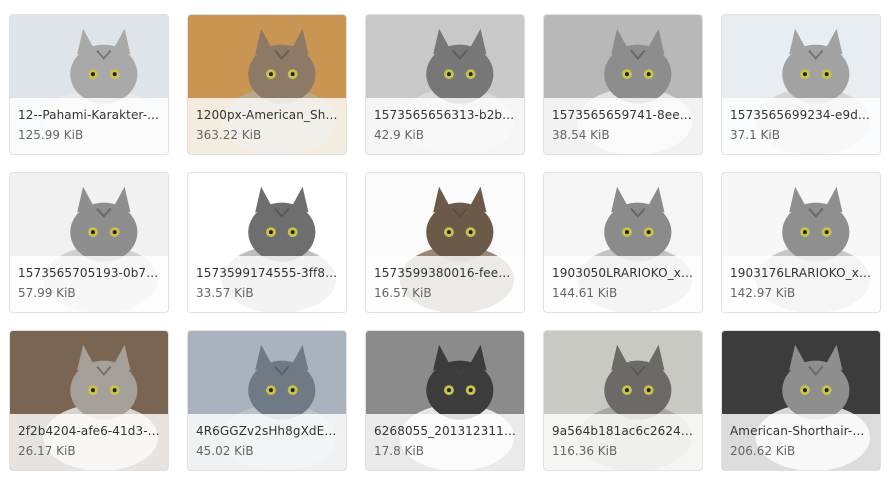 The width and height of the screenshot is (894, 477). Describe the element at coordinates (89, 126) in the screenshot. I see `file-info: 12--Pahami-Karakter-... 125.99 KiB` at that location.